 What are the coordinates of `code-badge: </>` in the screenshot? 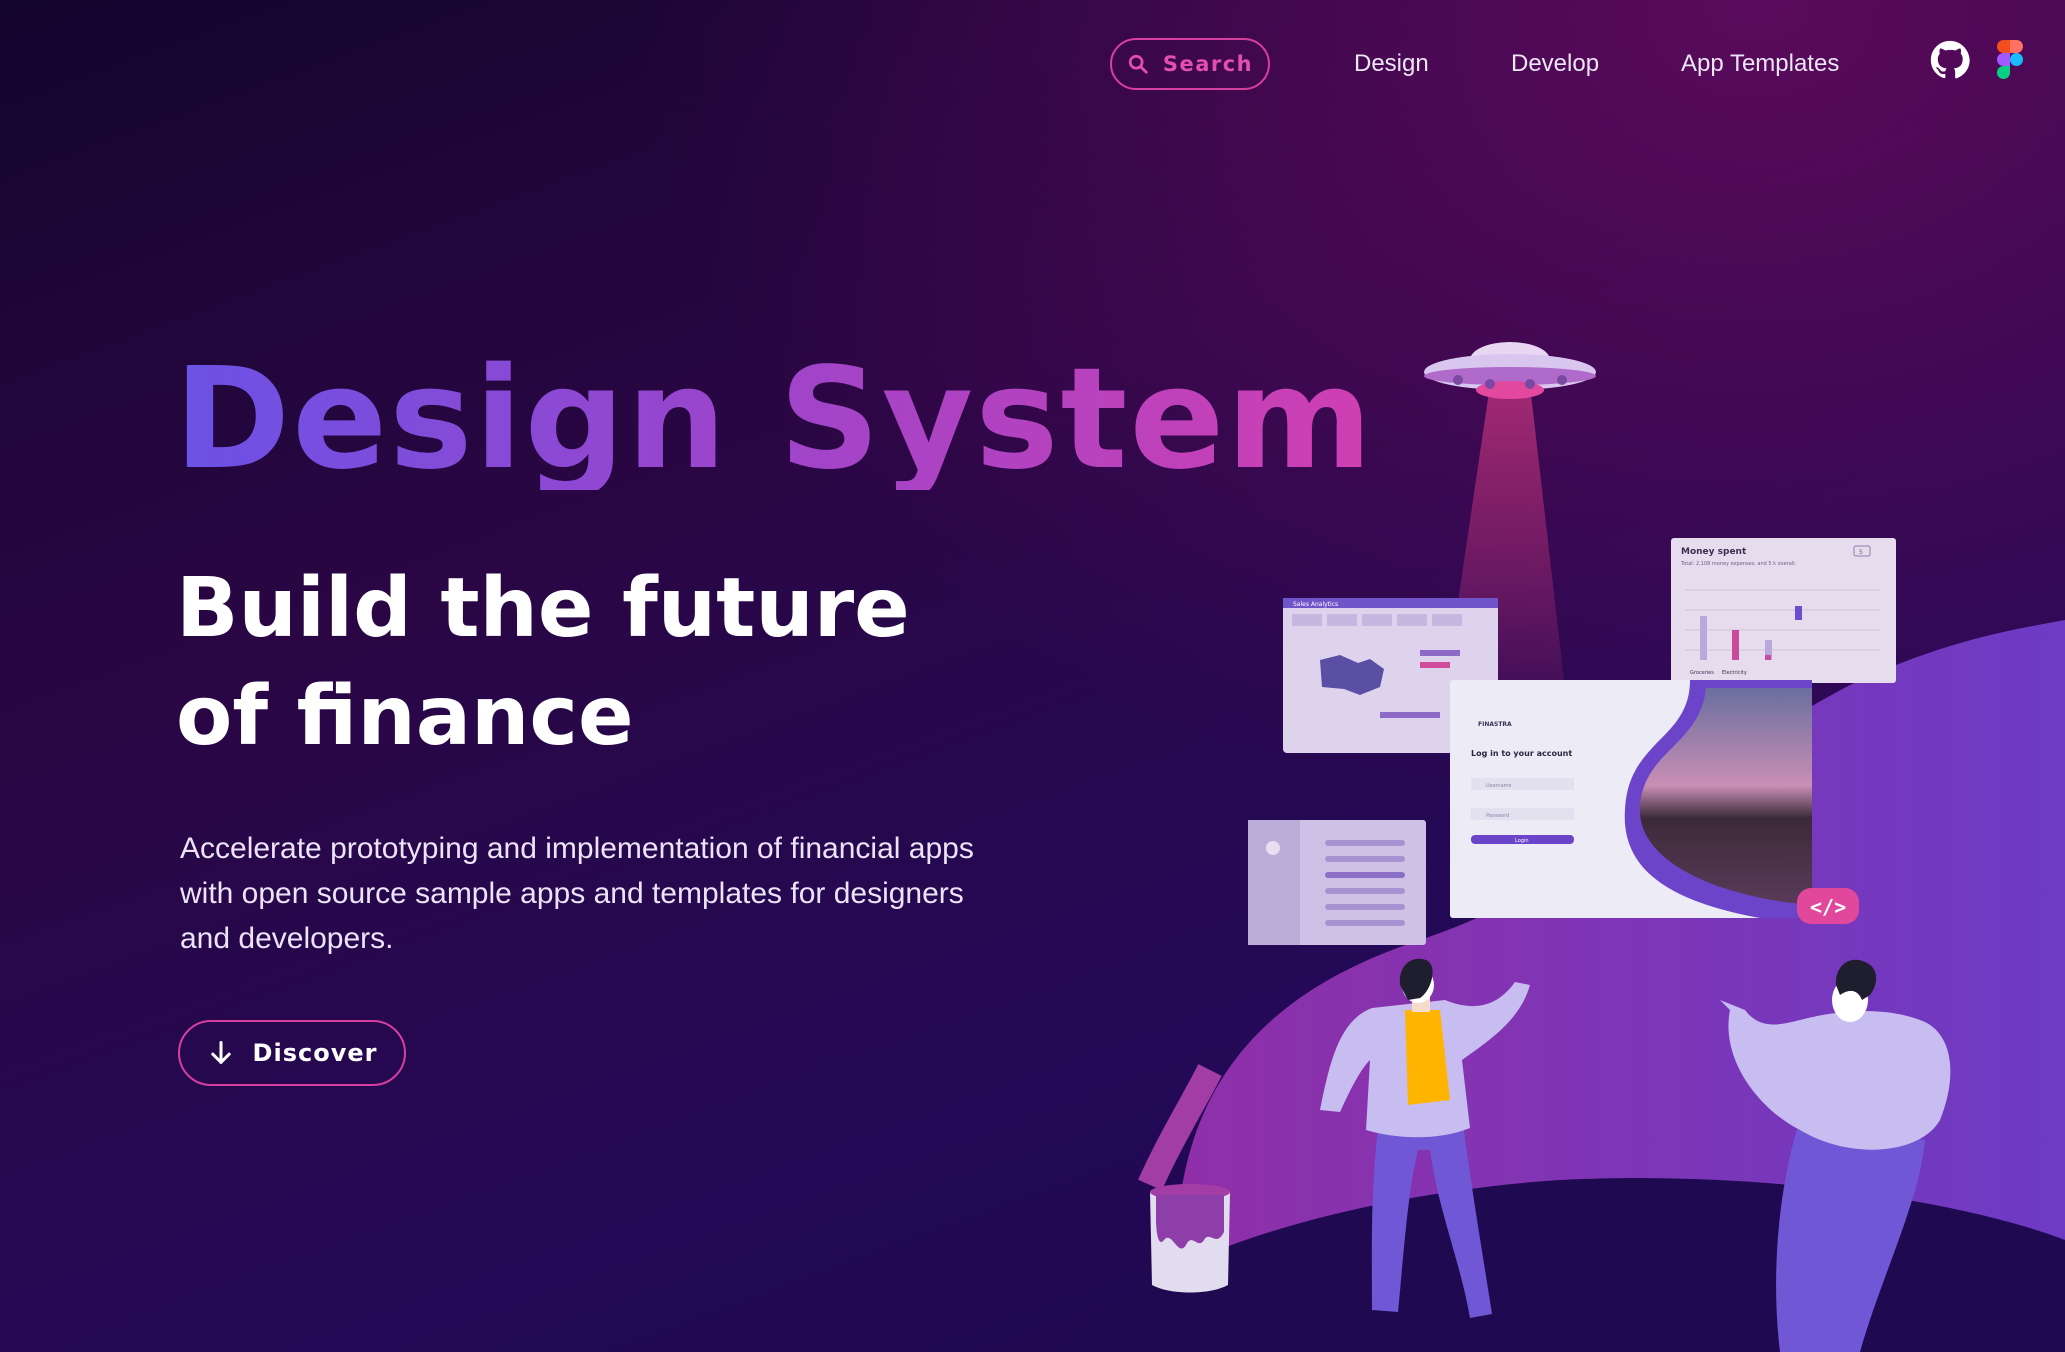 It's located at (1828, 906).